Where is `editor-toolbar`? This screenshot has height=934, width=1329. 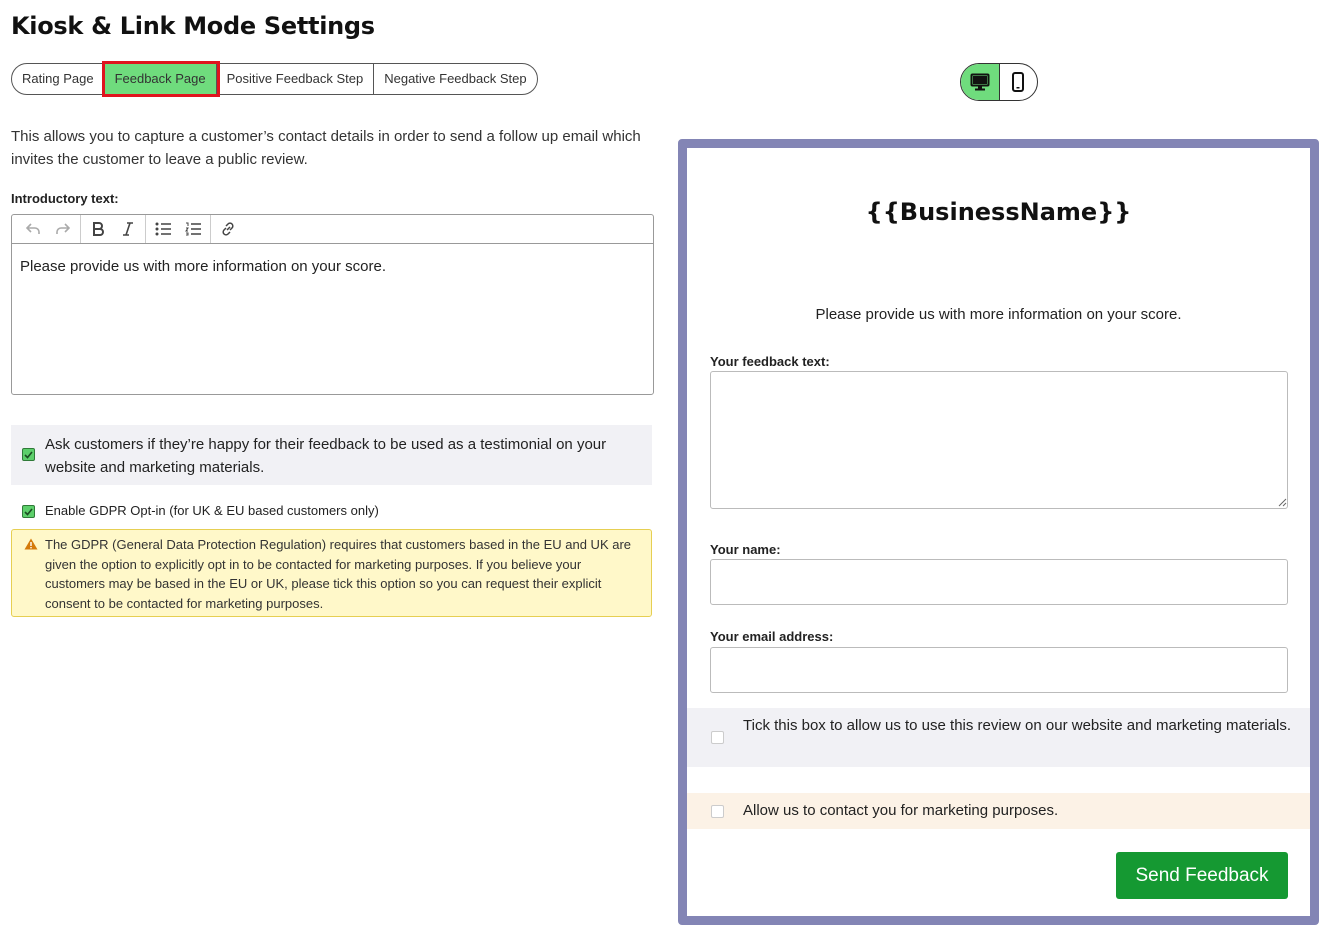
editor-toolbar is located at coordinates (332, 229).